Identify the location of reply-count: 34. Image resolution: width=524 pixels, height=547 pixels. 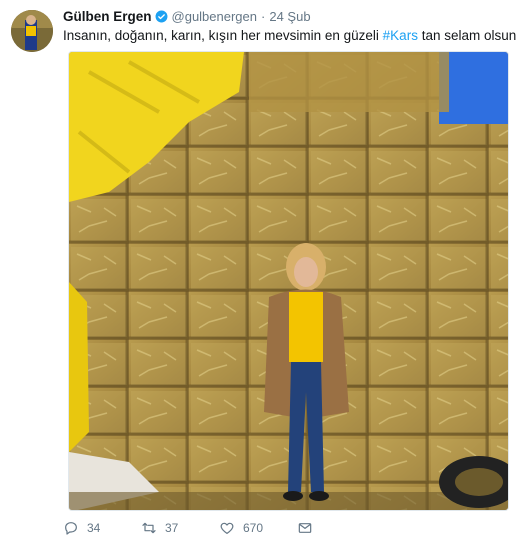
(94, 528).